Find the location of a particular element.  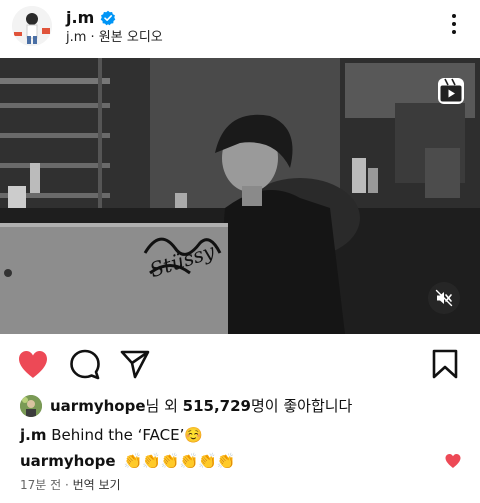

likes-mid-text: 님 외 is located at coordinates (164, 406).